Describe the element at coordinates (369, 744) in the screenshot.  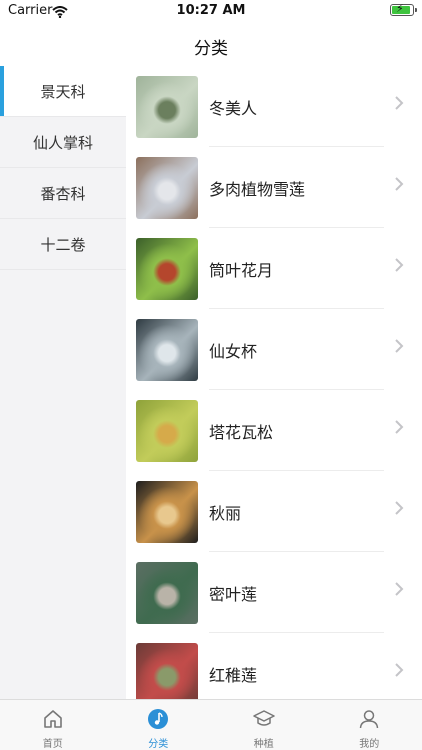
I see `tab-label: 我的` at that location.